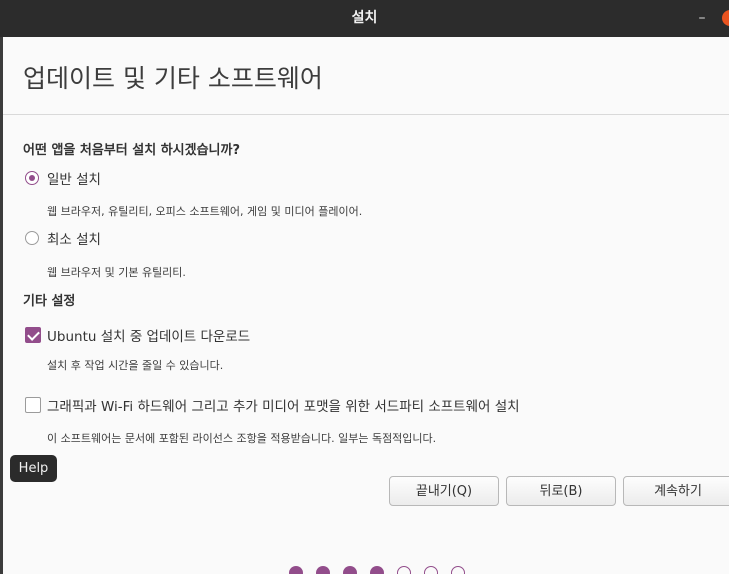 This screenshot has height=574, width=729. I want to click on normal-install-radio, so click(32, 178).